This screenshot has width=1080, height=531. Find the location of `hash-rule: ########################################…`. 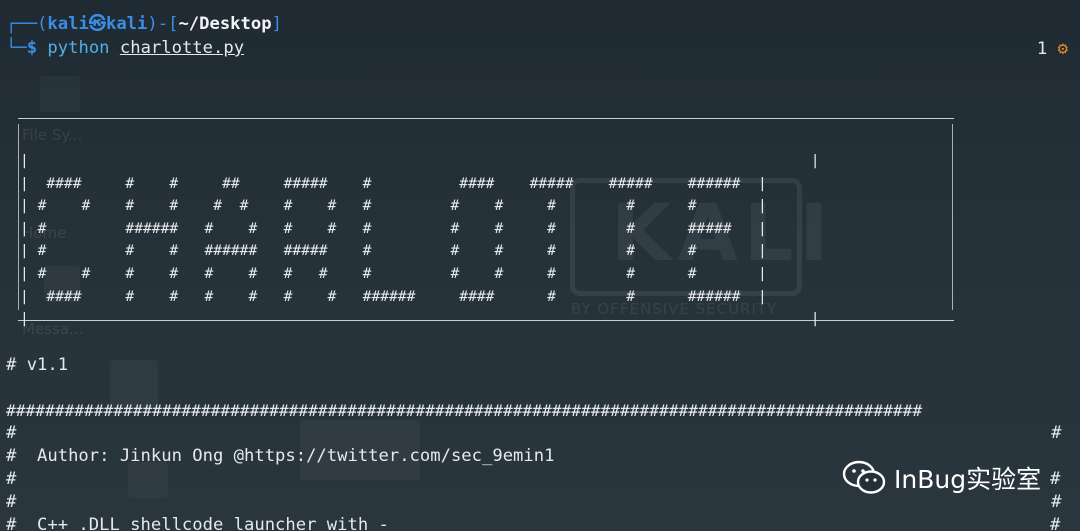

hash-rule: ########################################… is located at coordinates (464, 410).